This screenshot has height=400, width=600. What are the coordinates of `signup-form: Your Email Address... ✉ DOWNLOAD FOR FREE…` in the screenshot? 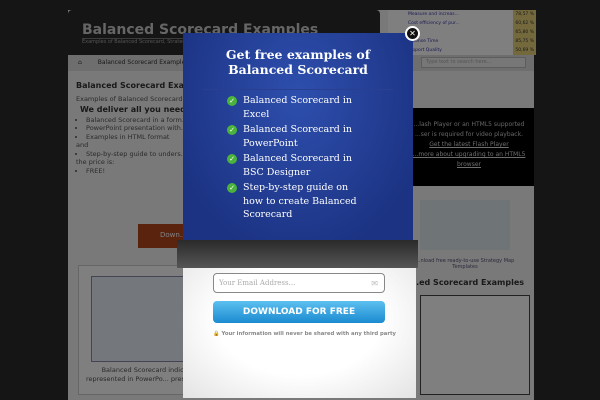 It's located at (299, 333).